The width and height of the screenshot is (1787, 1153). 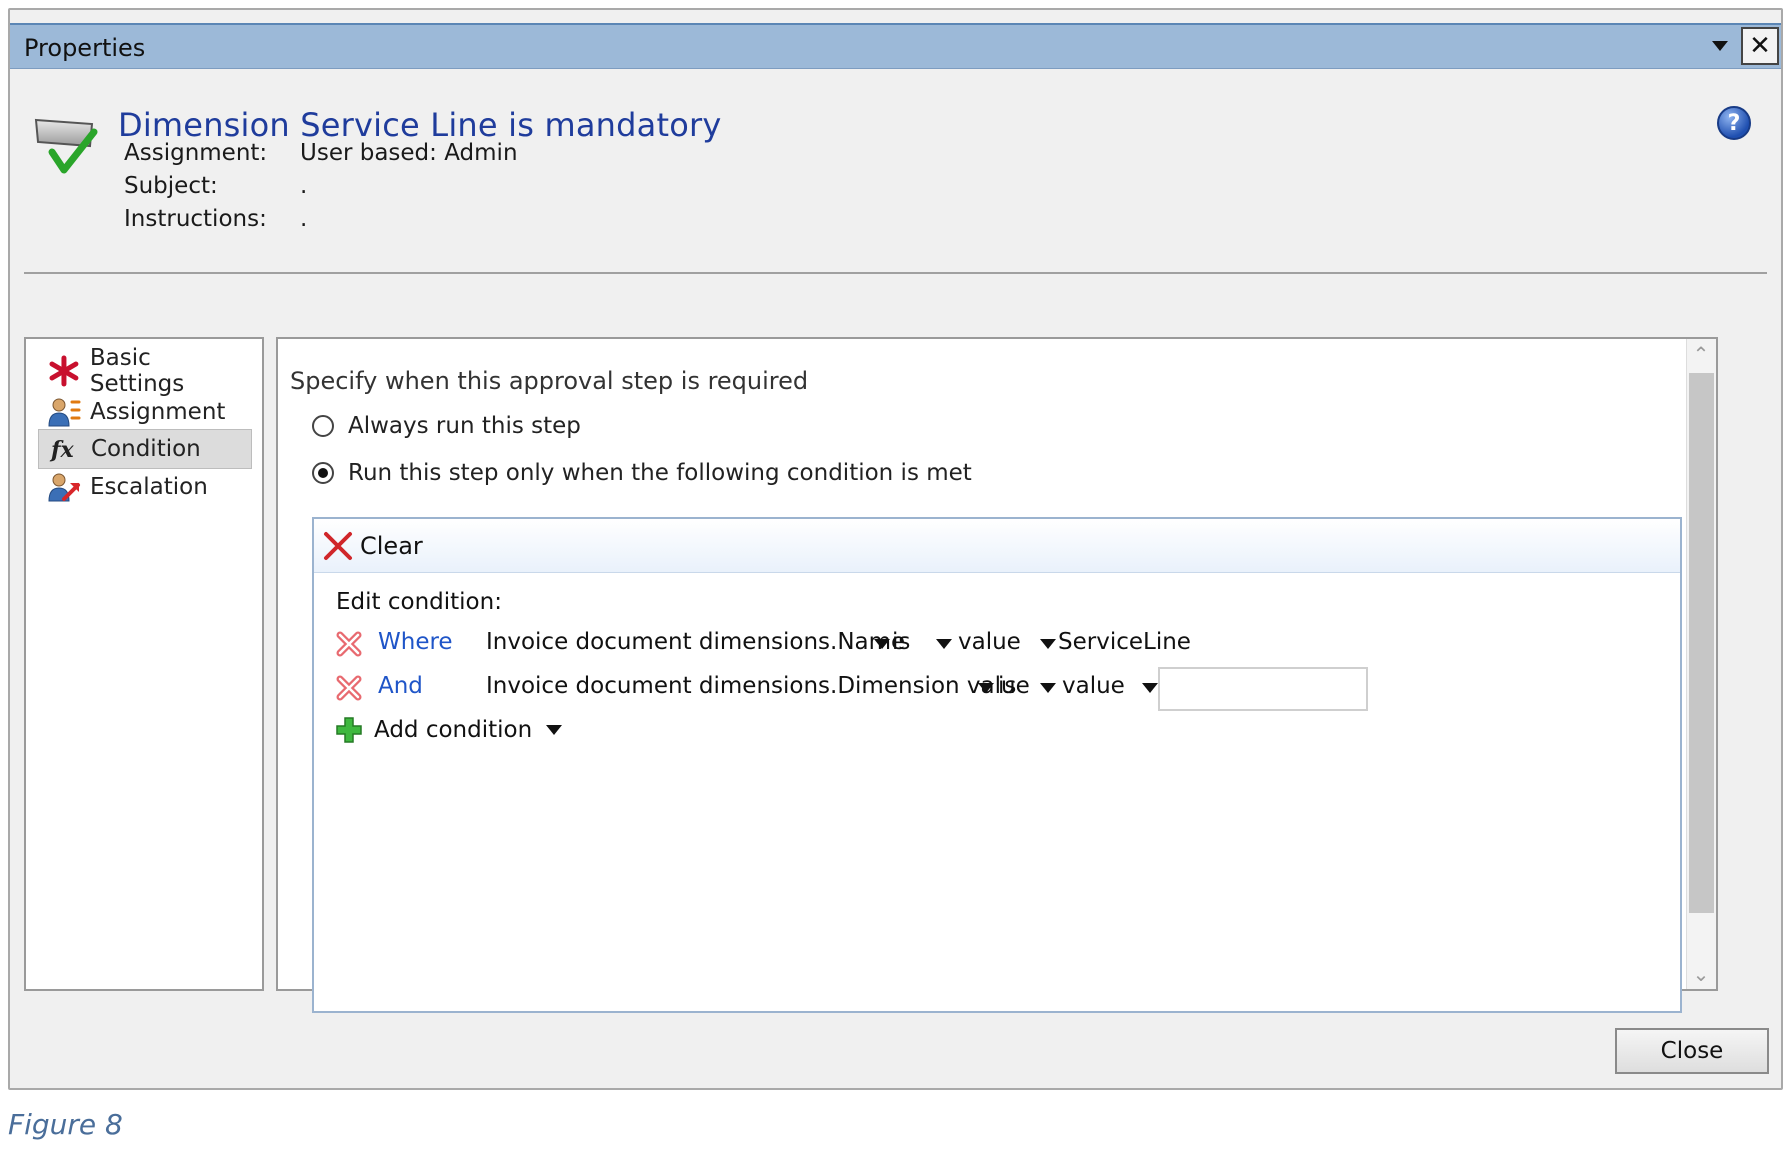 I want to click on clear-x-icon, so click(x=338, y=545).